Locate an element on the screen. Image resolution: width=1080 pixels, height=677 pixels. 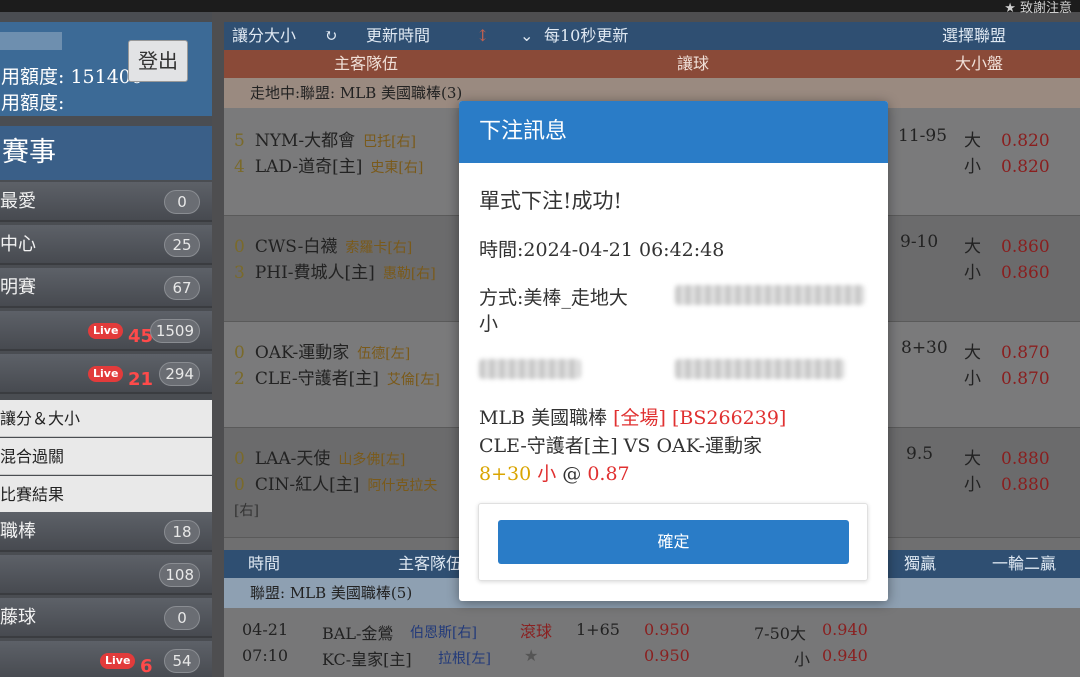
col-handicap: 讓球 is located at coordinates (692, 63).